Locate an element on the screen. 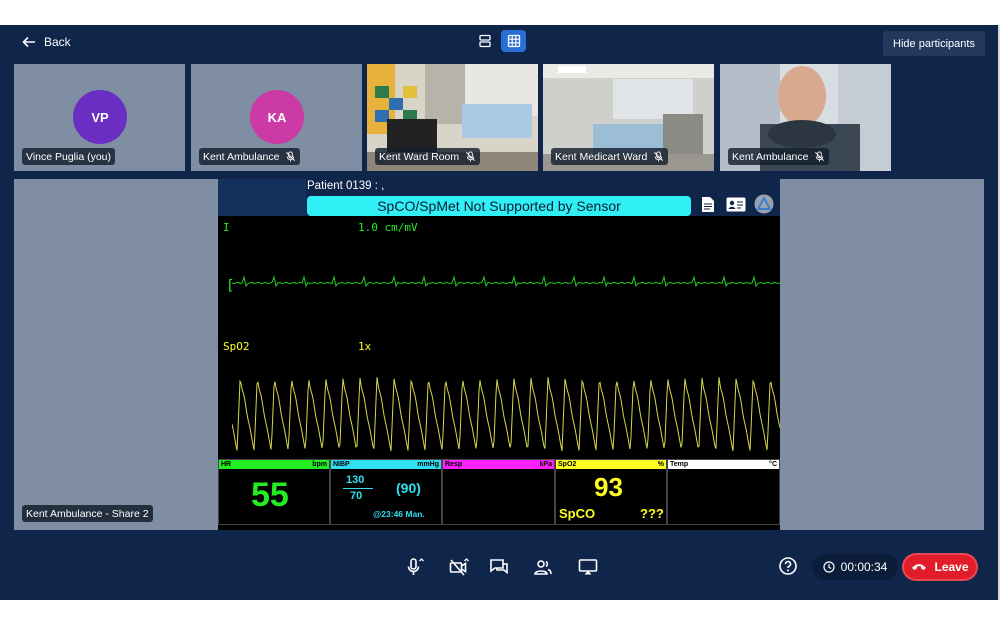 The image size is (1000, 625). help-button is located at coordinates (788, 566).